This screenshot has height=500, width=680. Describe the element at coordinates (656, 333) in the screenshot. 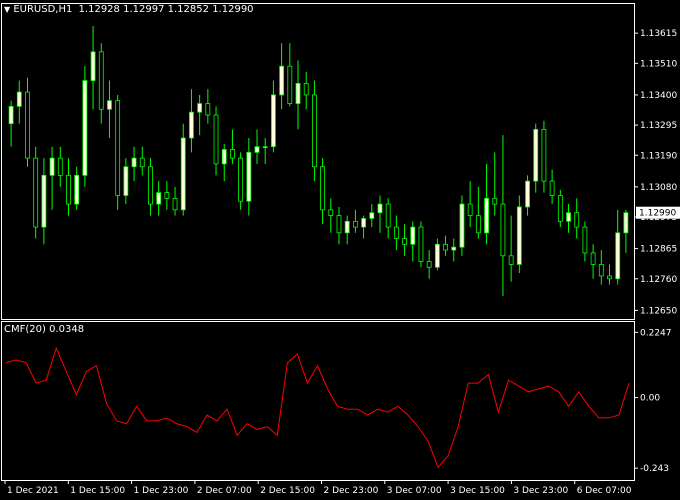

I see `cmf-axis-label: 0.2247` at that location.